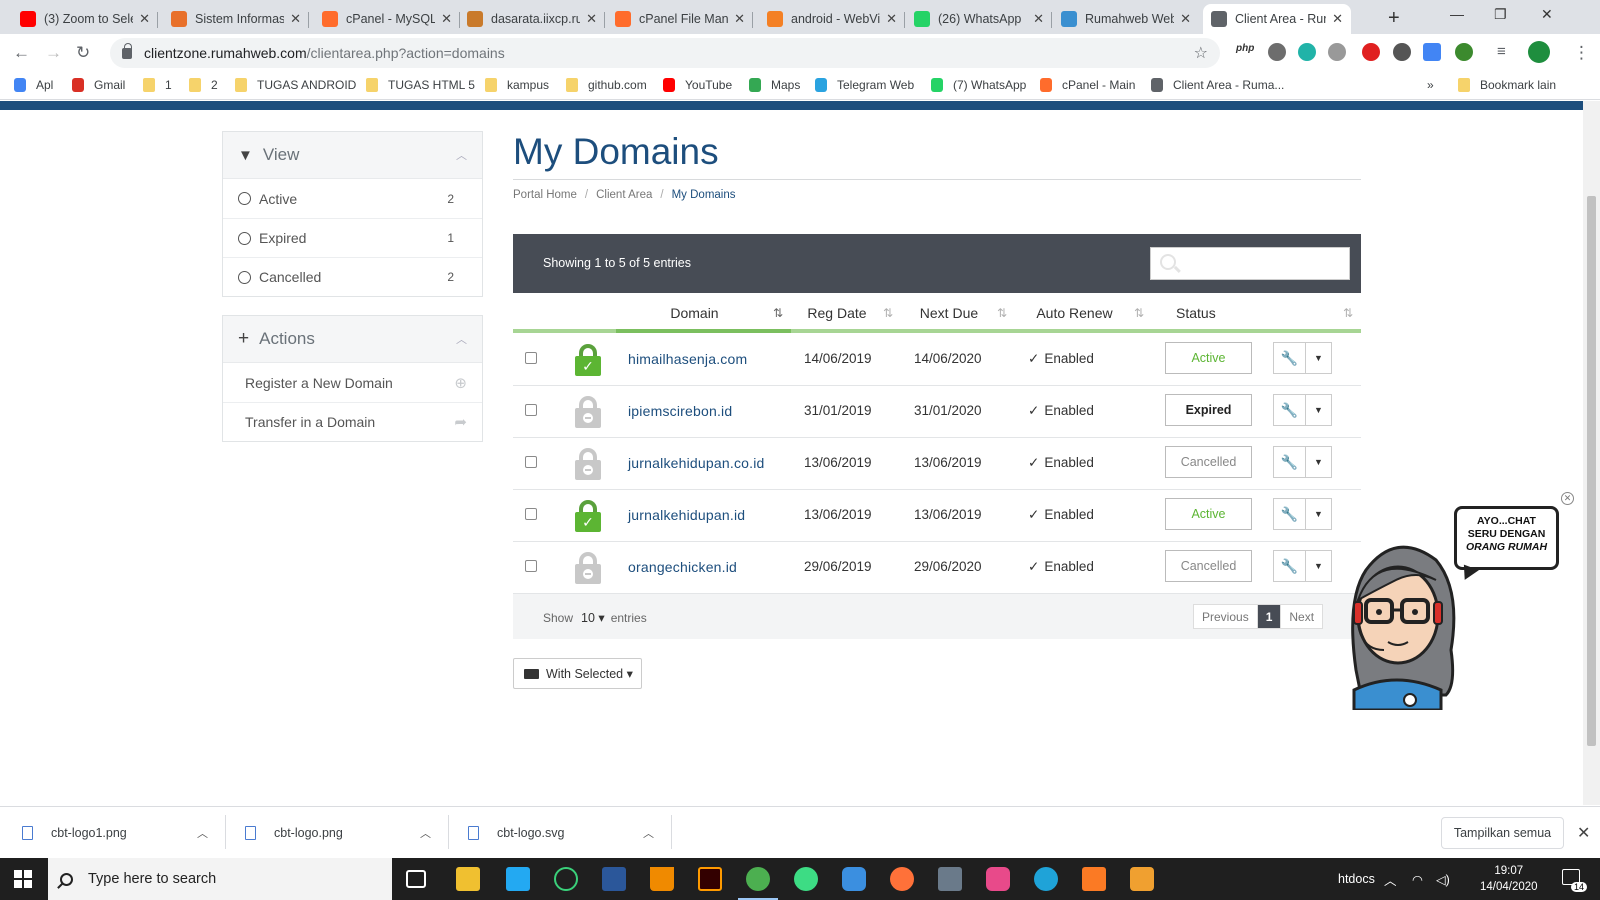  What do you see at coordinates (33, 85) in the screenshot?
I see `bookmark-item: Apl` at bounding box center [33, 85].